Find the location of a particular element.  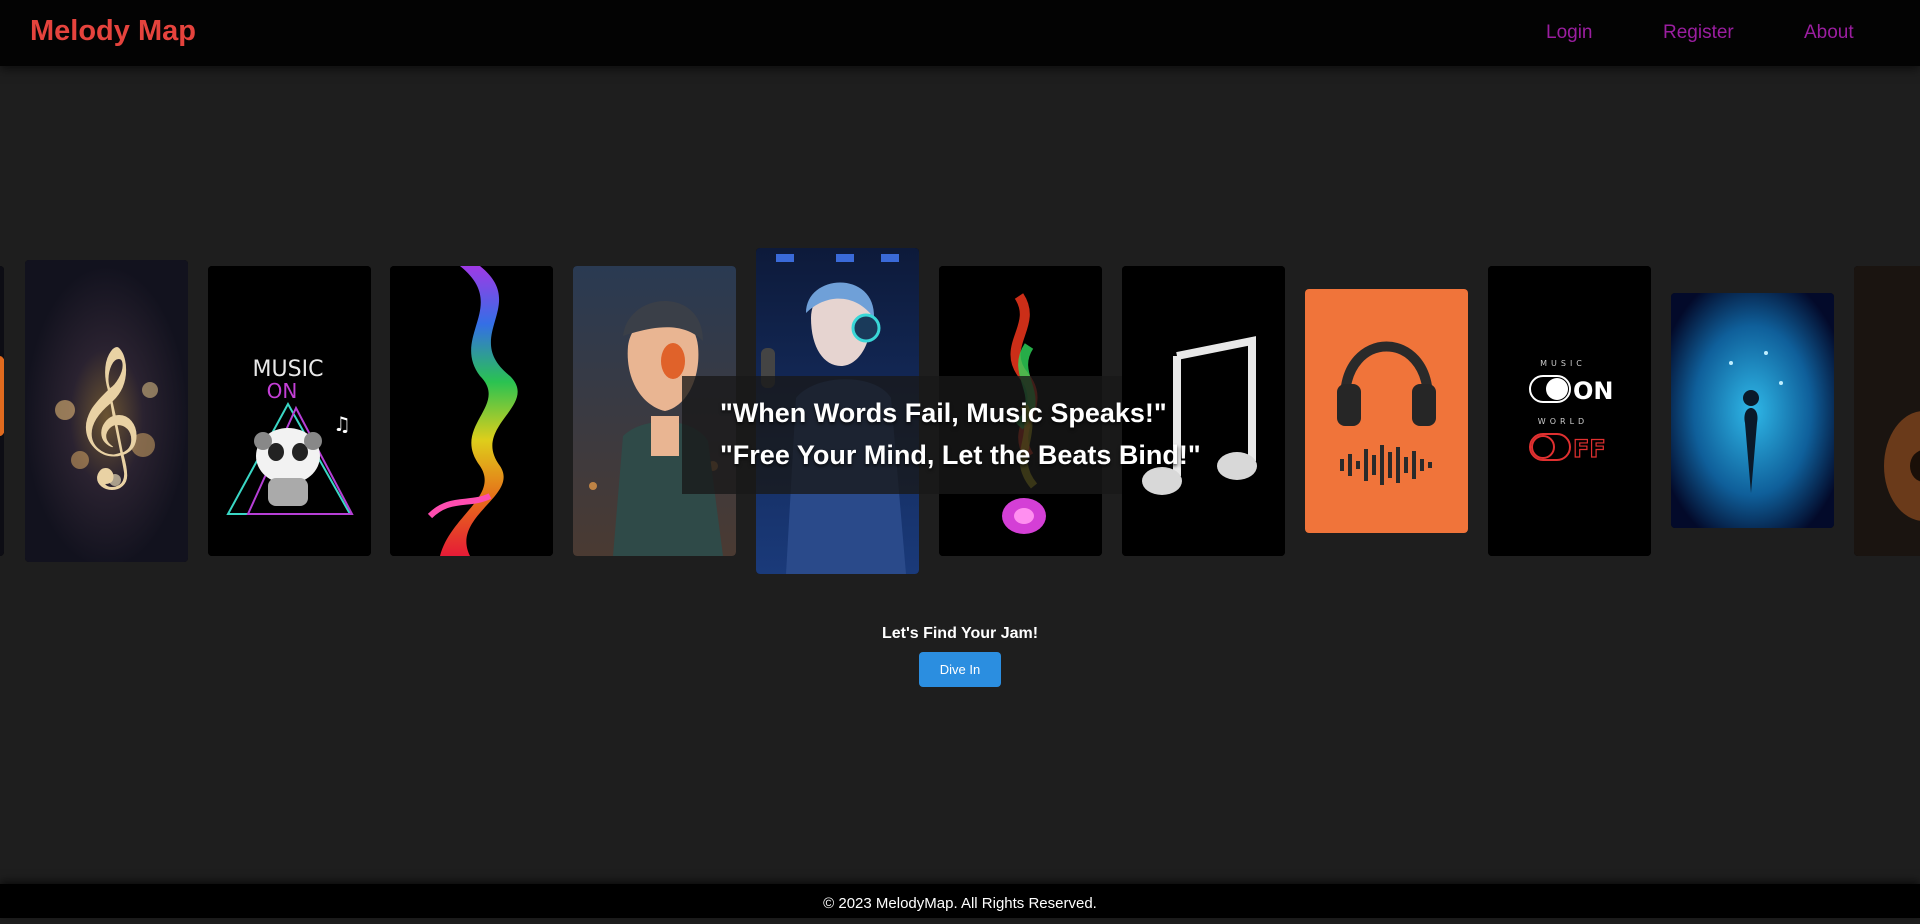

footer-copyright: © 2023 MelodyMap. All Rights Reserved. is located at coordinates (960, 901).